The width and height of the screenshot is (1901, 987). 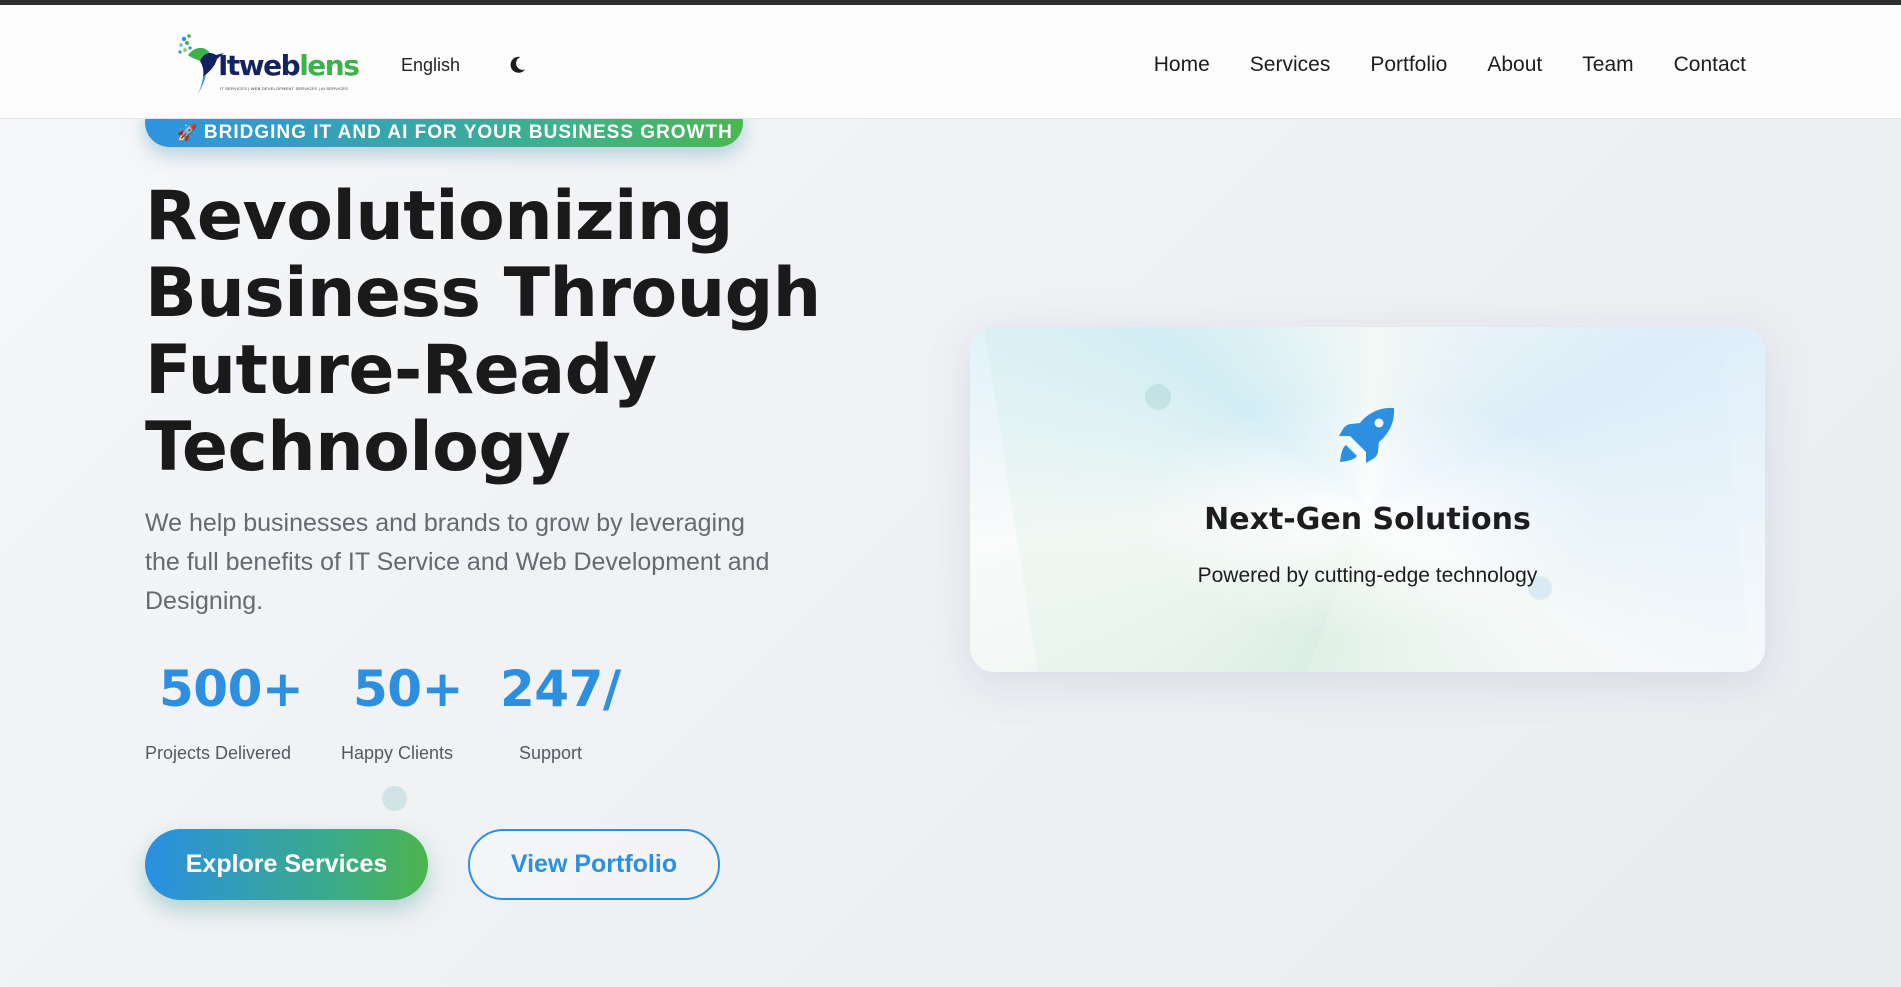 What do you see at coordinates (1182, 65) in the screenshot?
I see `nav-home: Home` at bounding box center [1182, 65].